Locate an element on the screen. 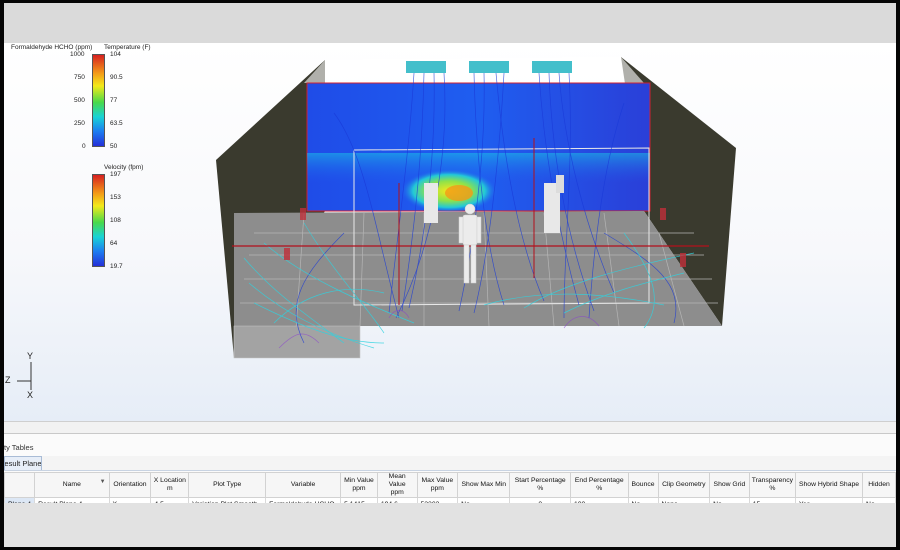 This screenshot has width=900, height=550. header-label: Start Percentage % is located at coordinates (540, 484).